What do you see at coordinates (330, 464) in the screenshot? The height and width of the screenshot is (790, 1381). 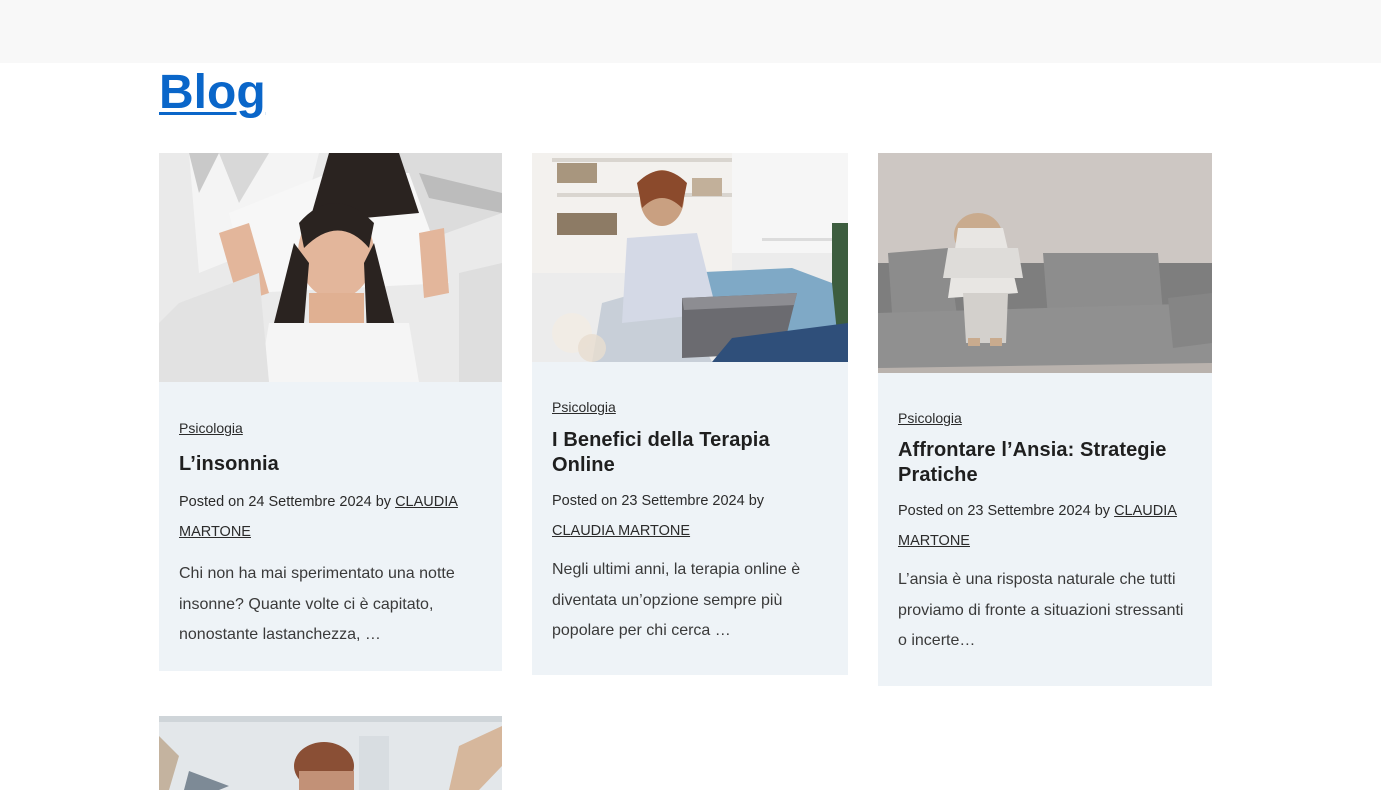 I see `post-title: L’insonnia` at bounding box center [330, 464].